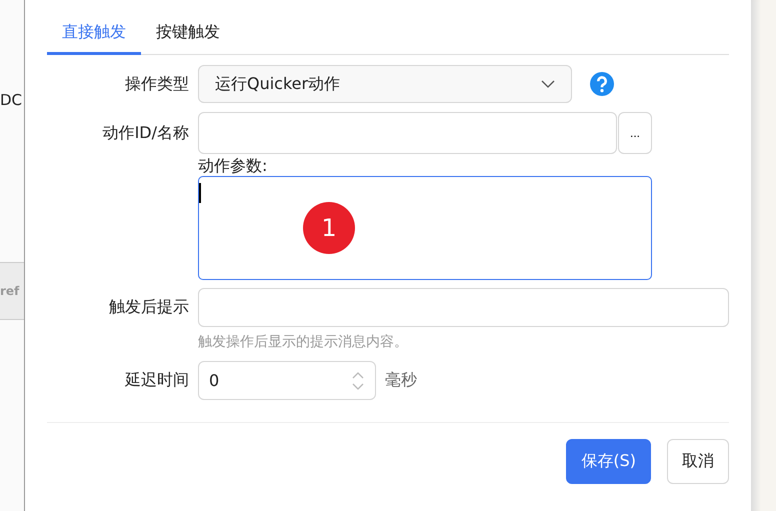  I want to click on spinner-icon, so click(358, 381).